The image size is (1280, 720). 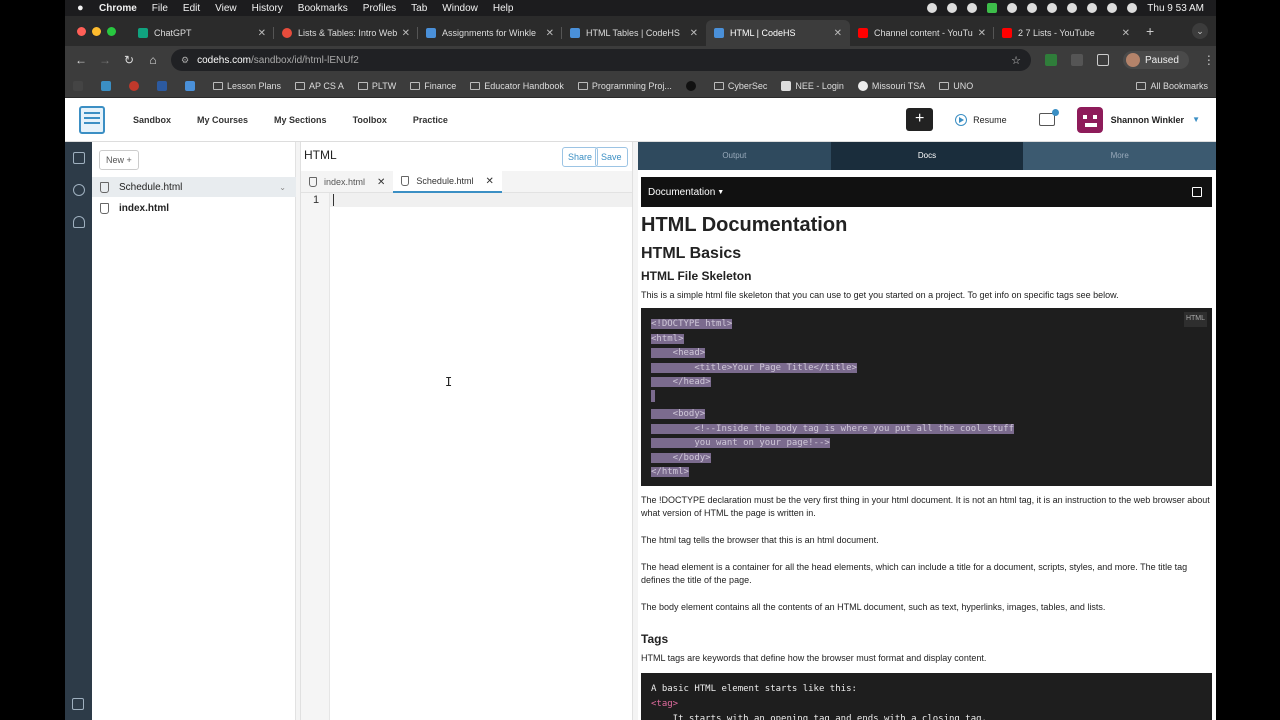 What do you see at coordinates (972, 8) in the screenshot?
I see `cloud-icon` at bounding box center [972, 8].